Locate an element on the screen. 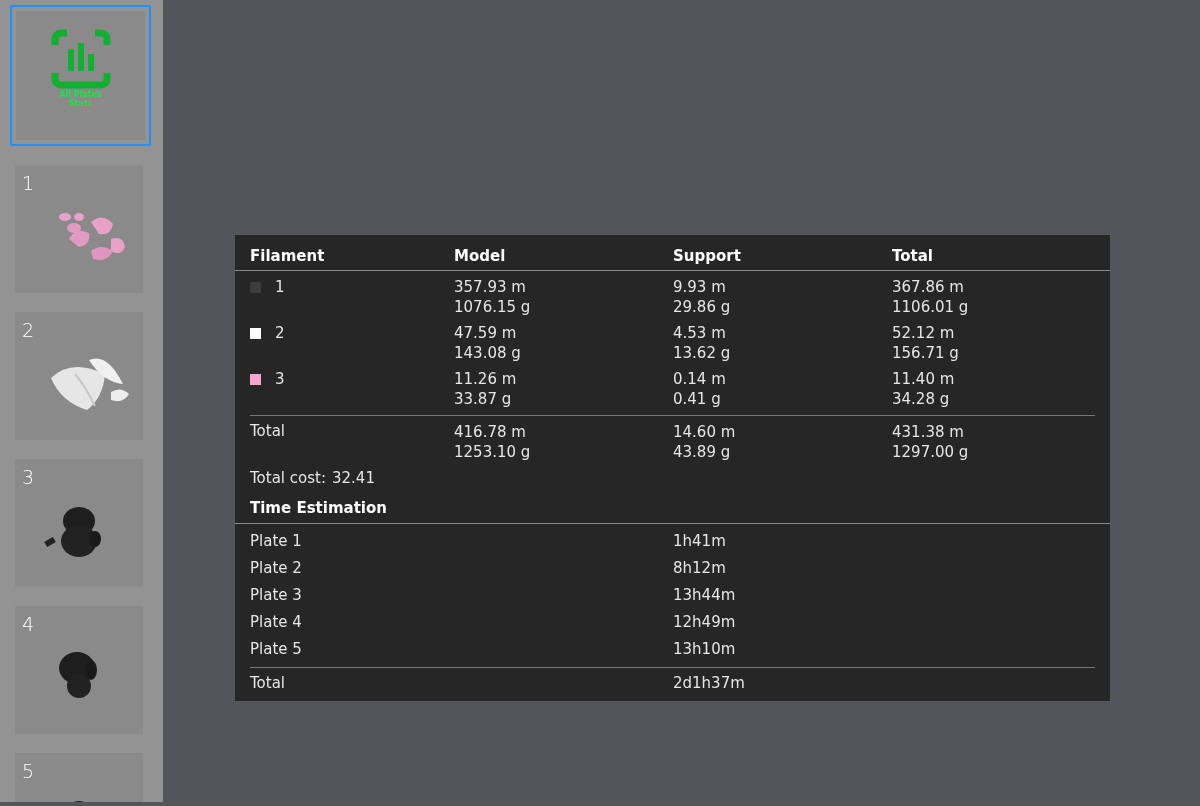 This screenshot has width=1200, height=806. table-cell-text: 13.62 g is located at coordinates (702, 353).